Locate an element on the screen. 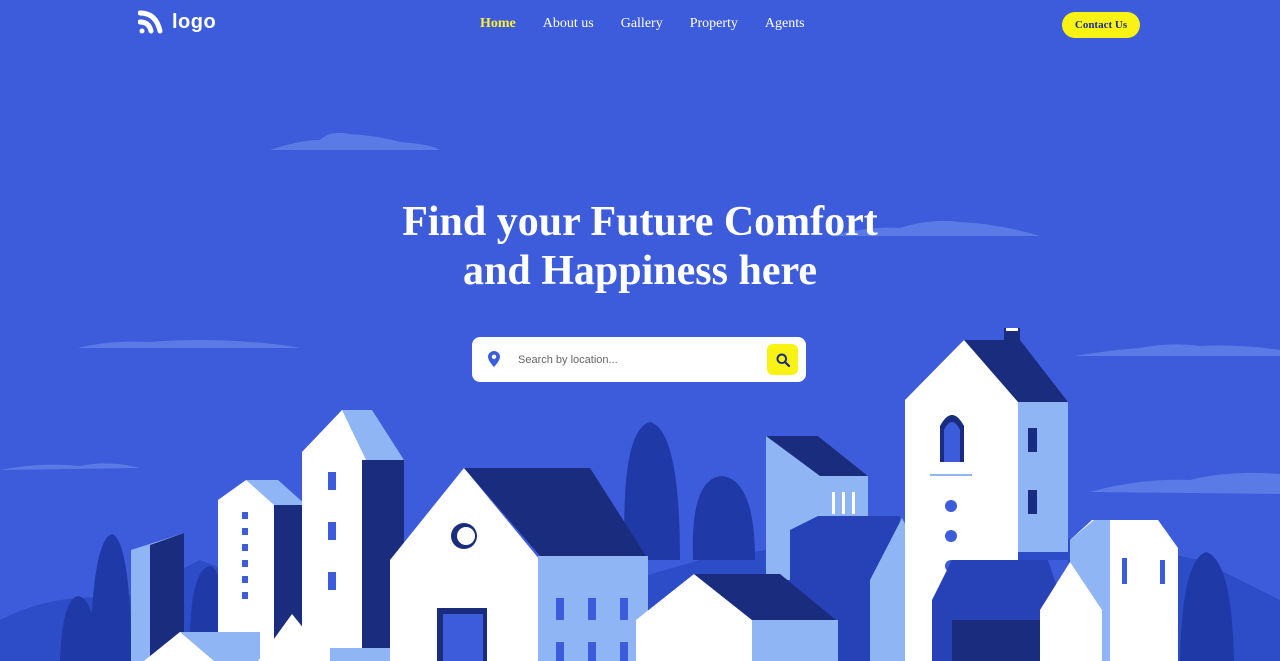 The height and width of the screenshot is (661, 1280). main-nav: Home About us Gallery Property Agents is located at coordinates (656, 24).